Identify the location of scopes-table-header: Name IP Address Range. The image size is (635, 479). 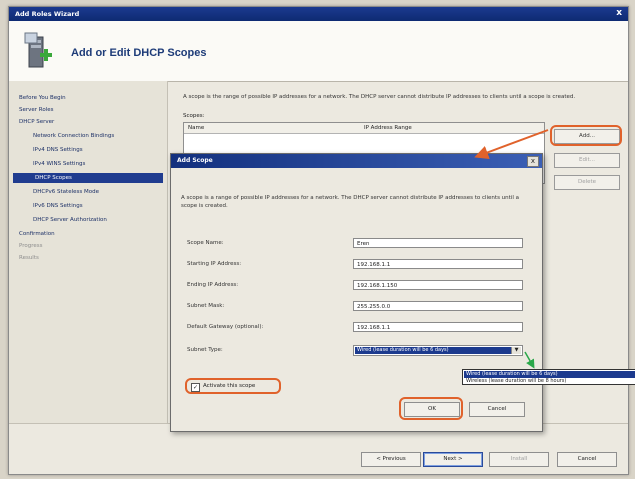
(364, 128).